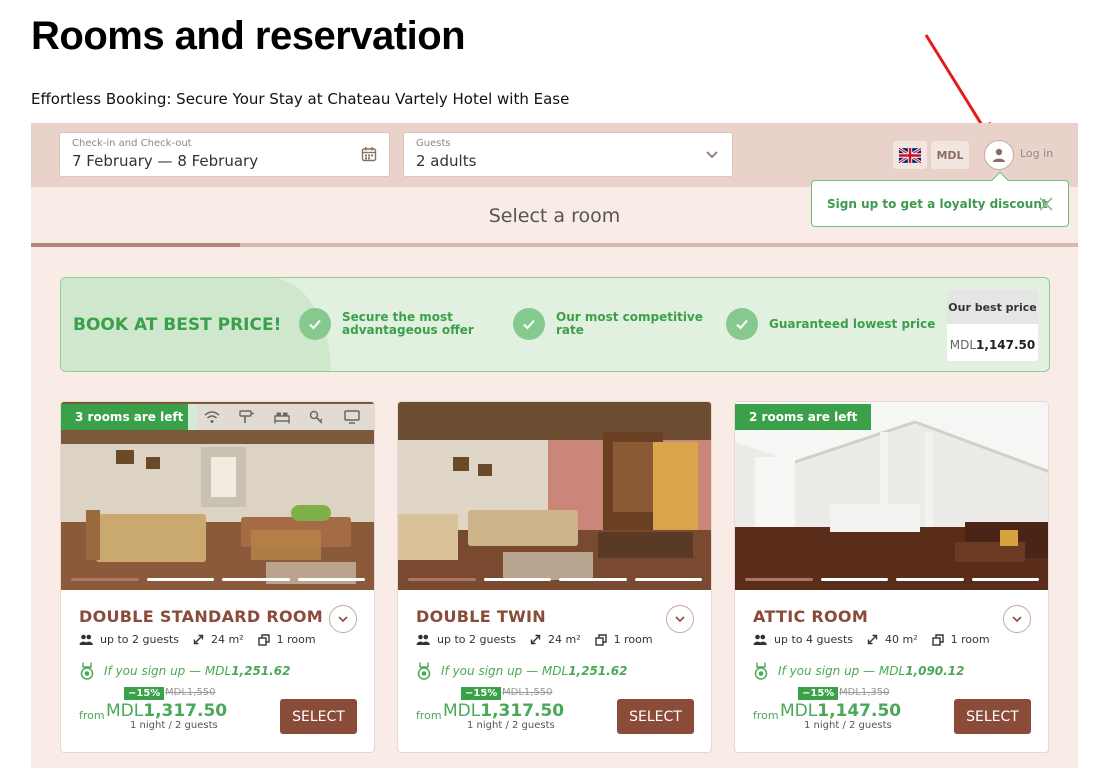 This screenshot has height=768, width=1106. Describe the element at coordinates (999, 155) in the screenshot. I see `account-button` at that location.